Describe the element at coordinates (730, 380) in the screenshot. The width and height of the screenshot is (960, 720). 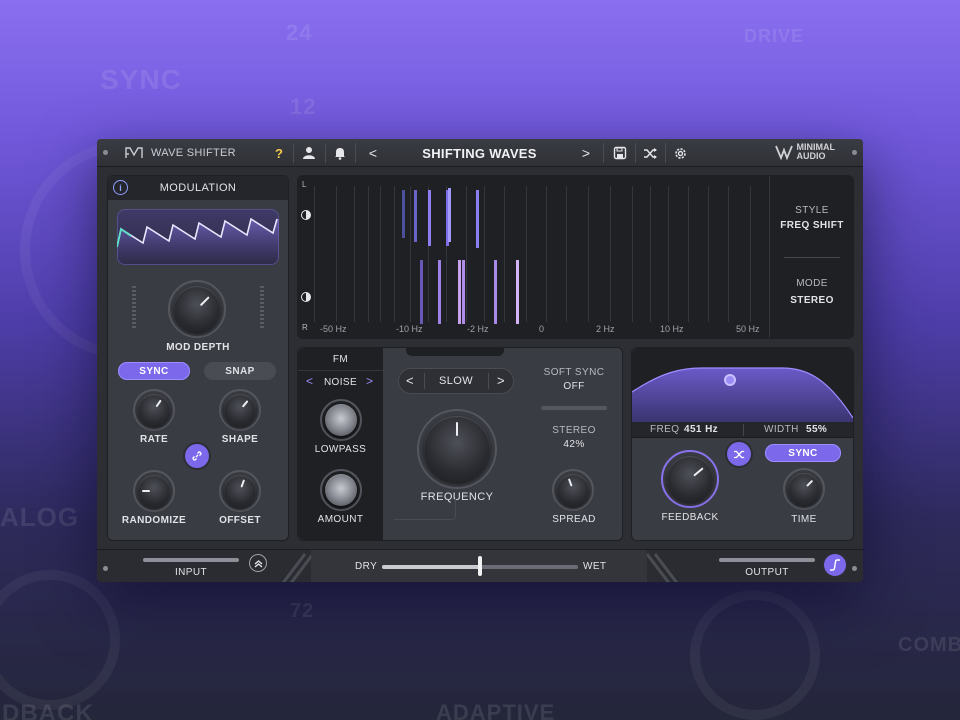
I see `filter-handle` at that location.